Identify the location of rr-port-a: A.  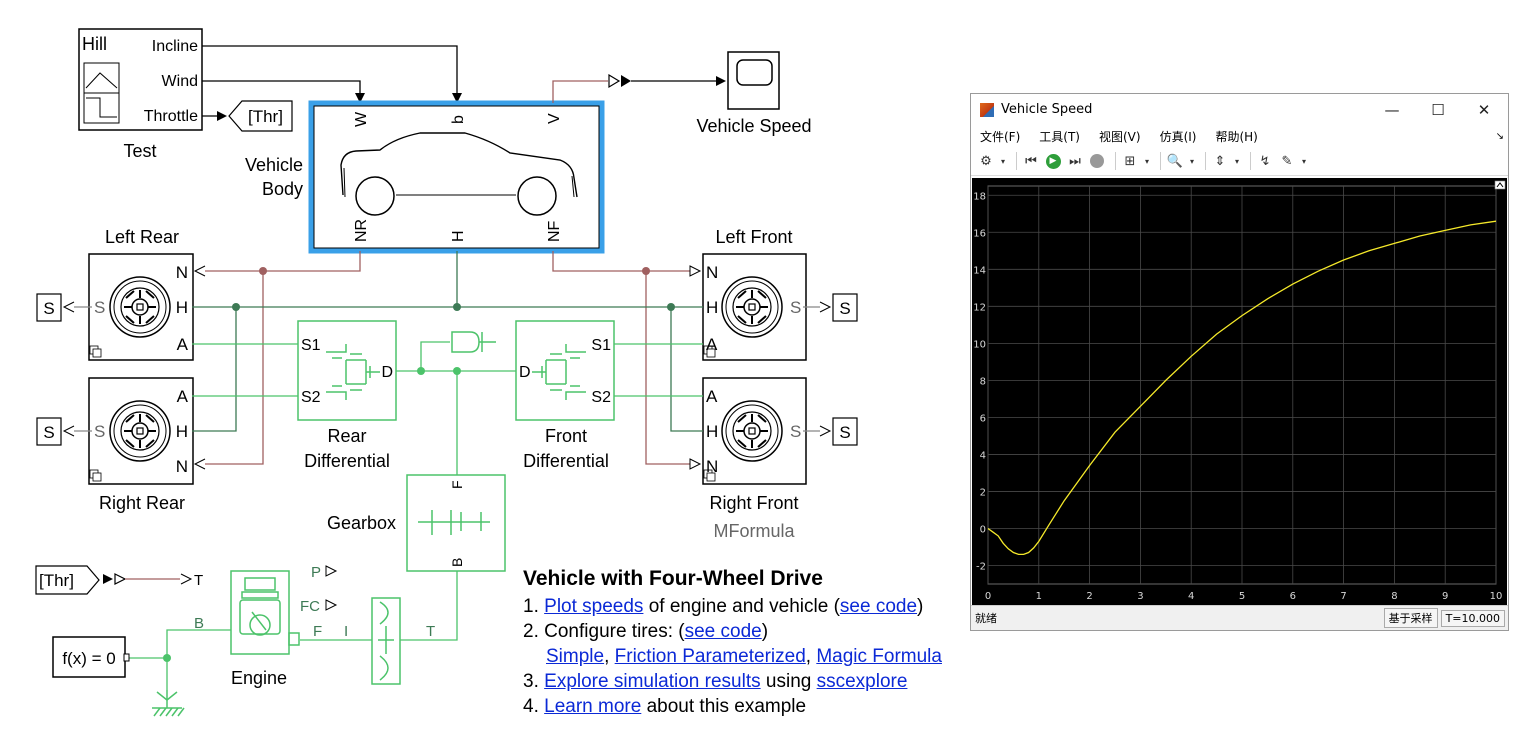
(183, 396).